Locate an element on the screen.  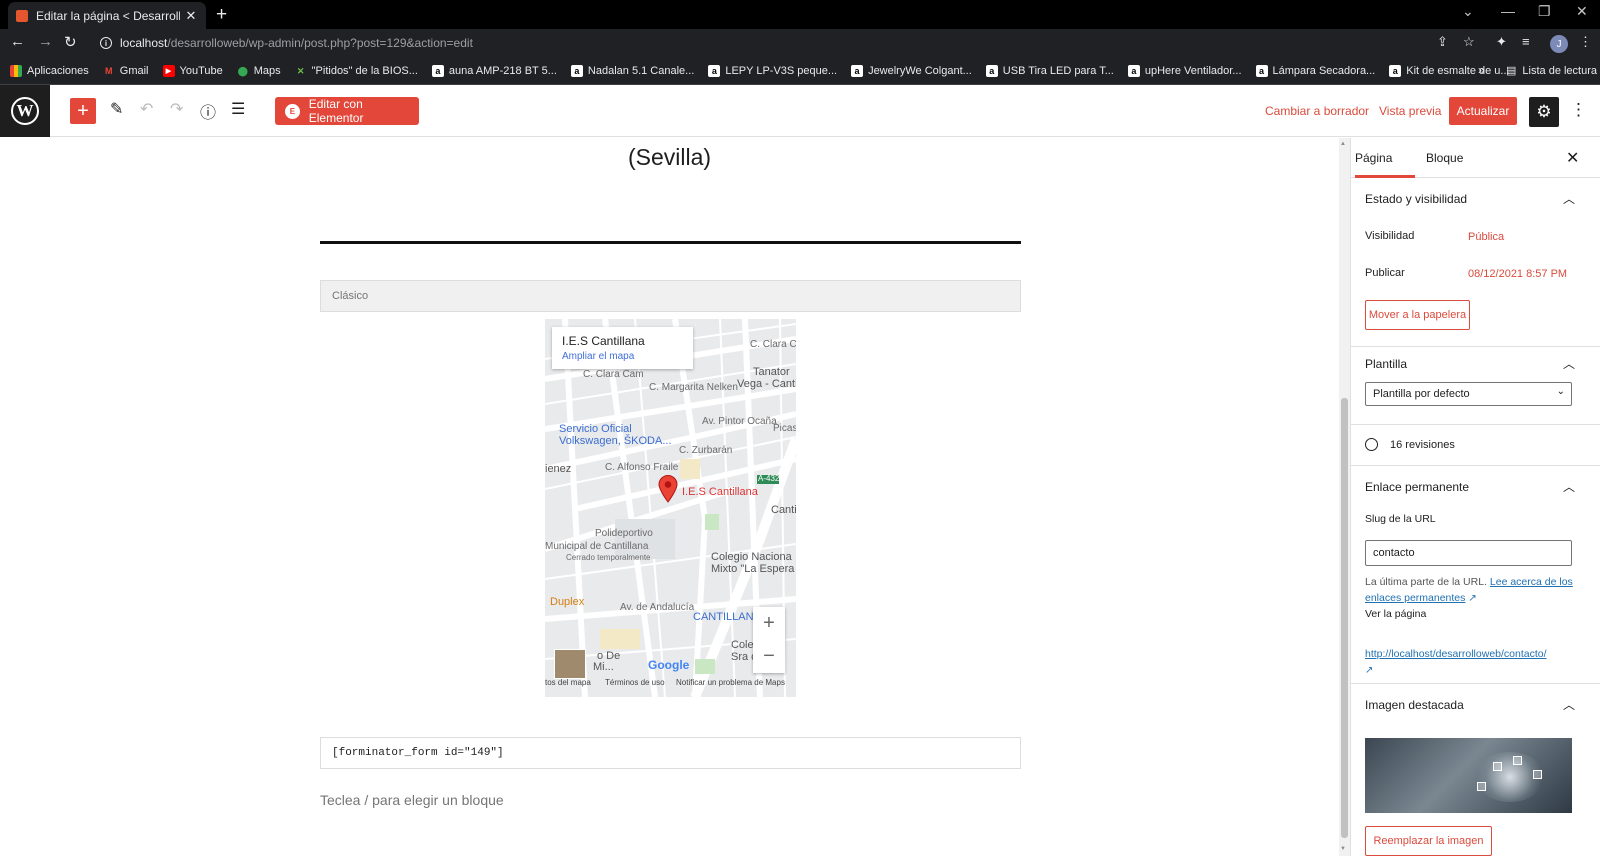
bookmark-item: ▶ YouTube is located at coordinates (192, 71).